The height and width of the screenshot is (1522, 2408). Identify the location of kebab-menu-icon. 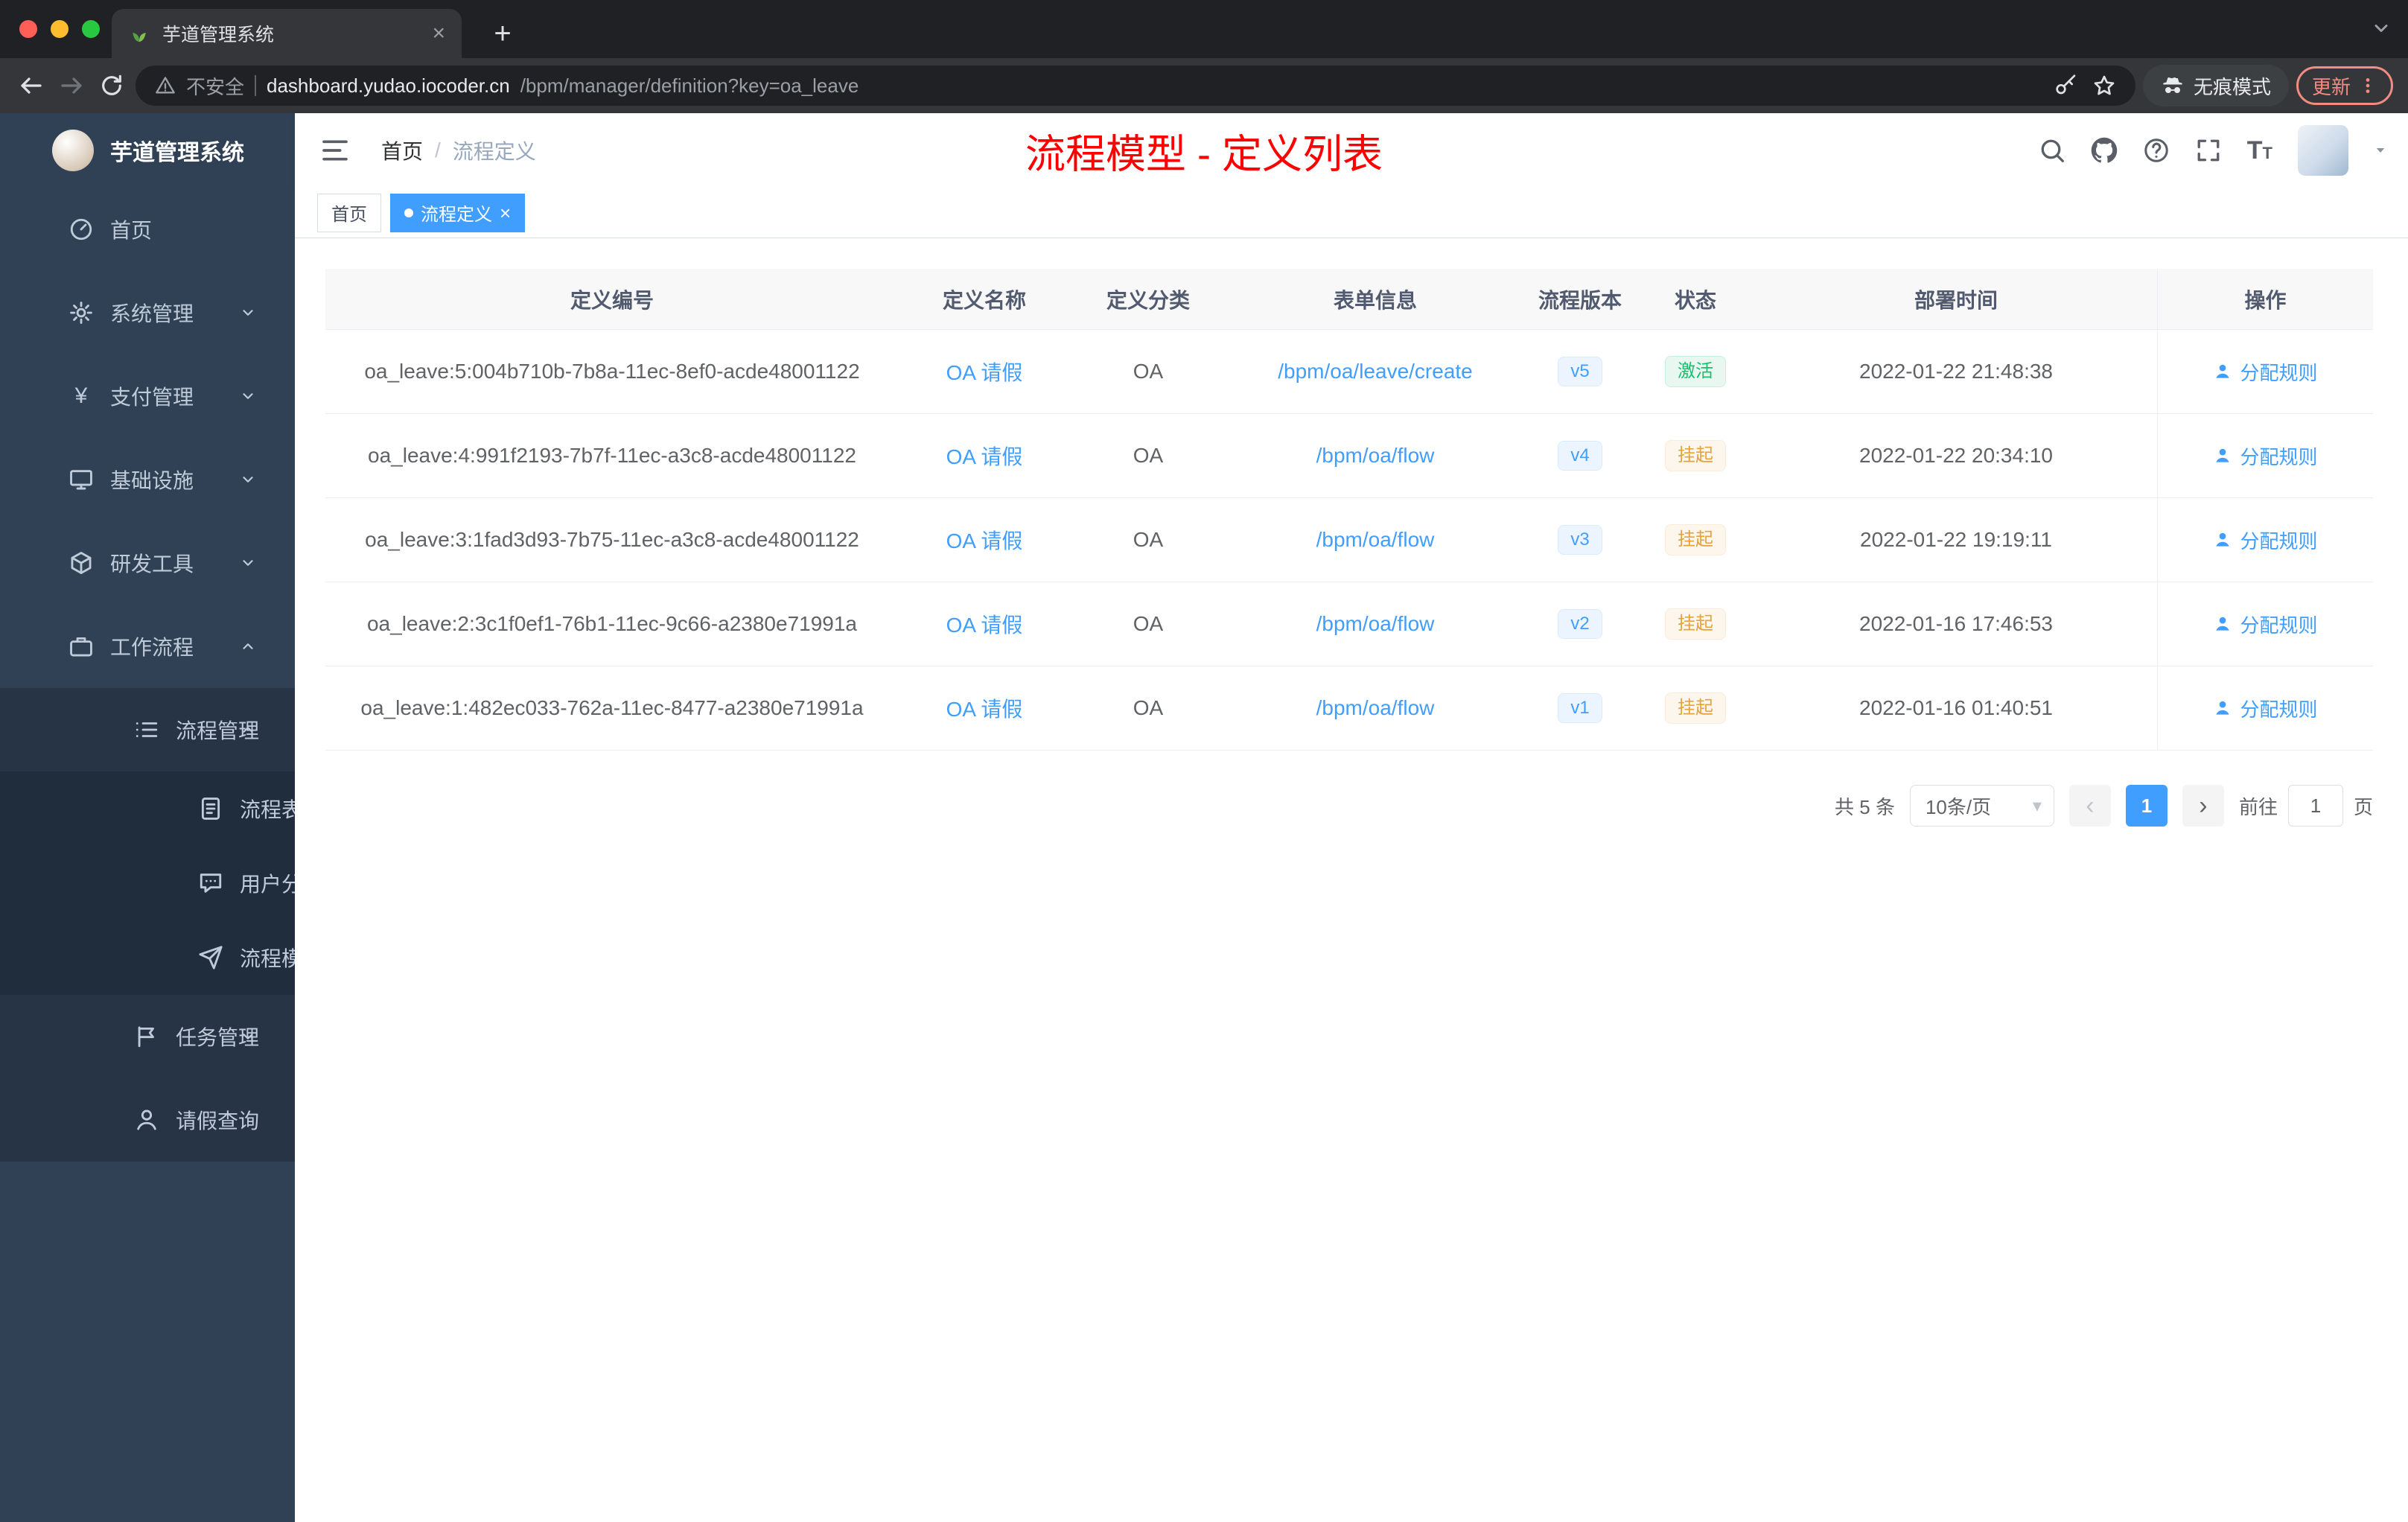
(2367, 85).